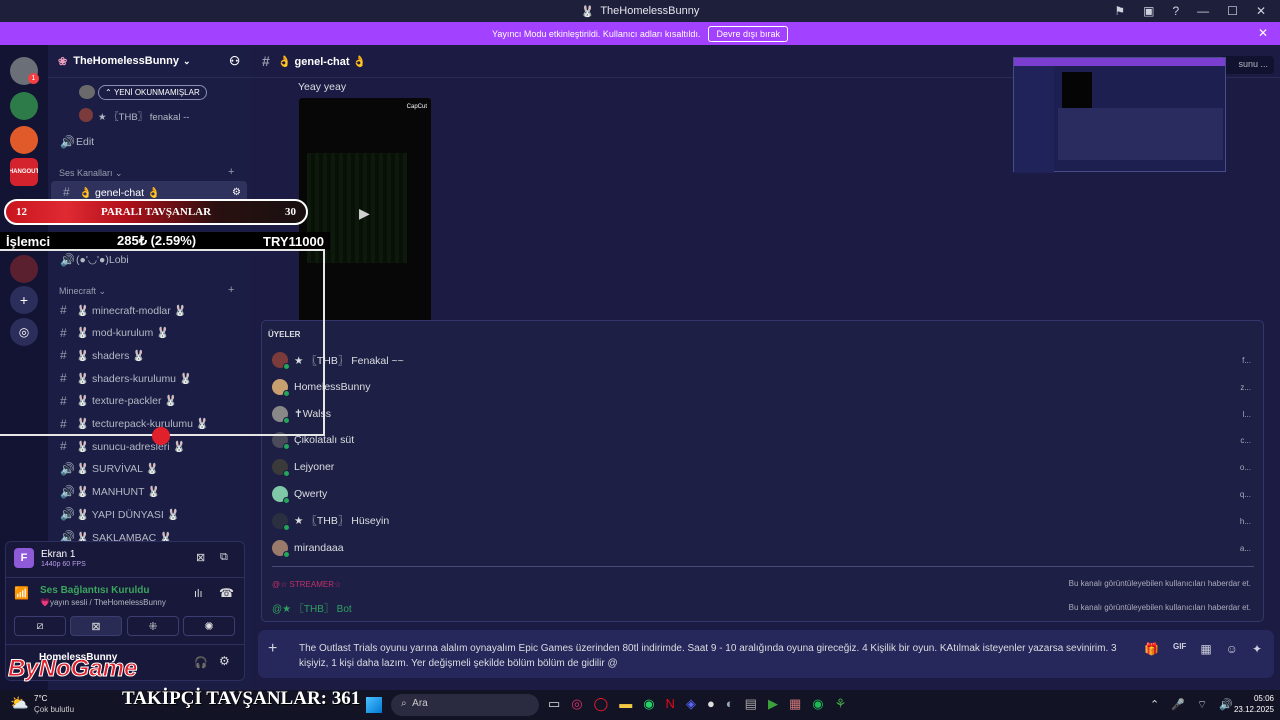 The height and width of the screenshot is (720, 1280). I want to click on help-icon: ?, so click(1175, 11).